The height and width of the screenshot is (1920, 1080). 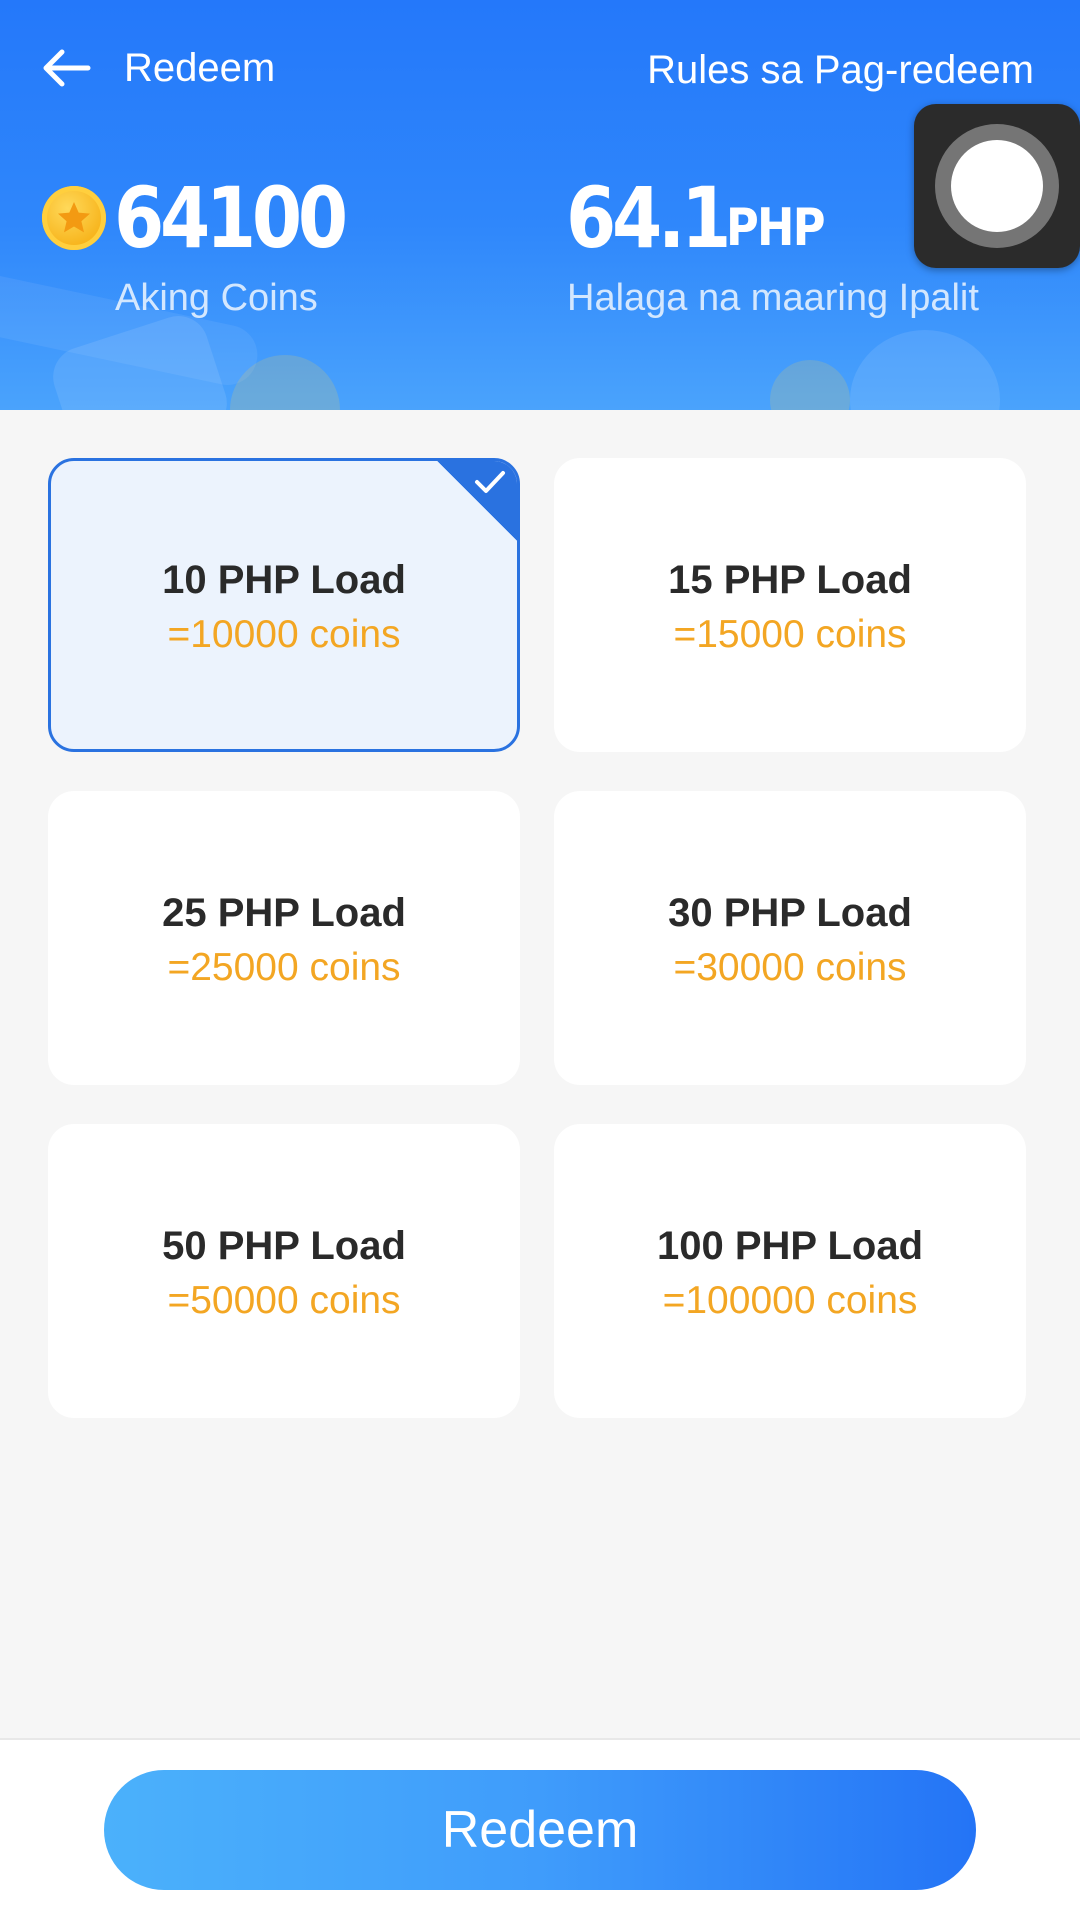 I want to click on assistive-touch-button, so click(x=997, y=186).